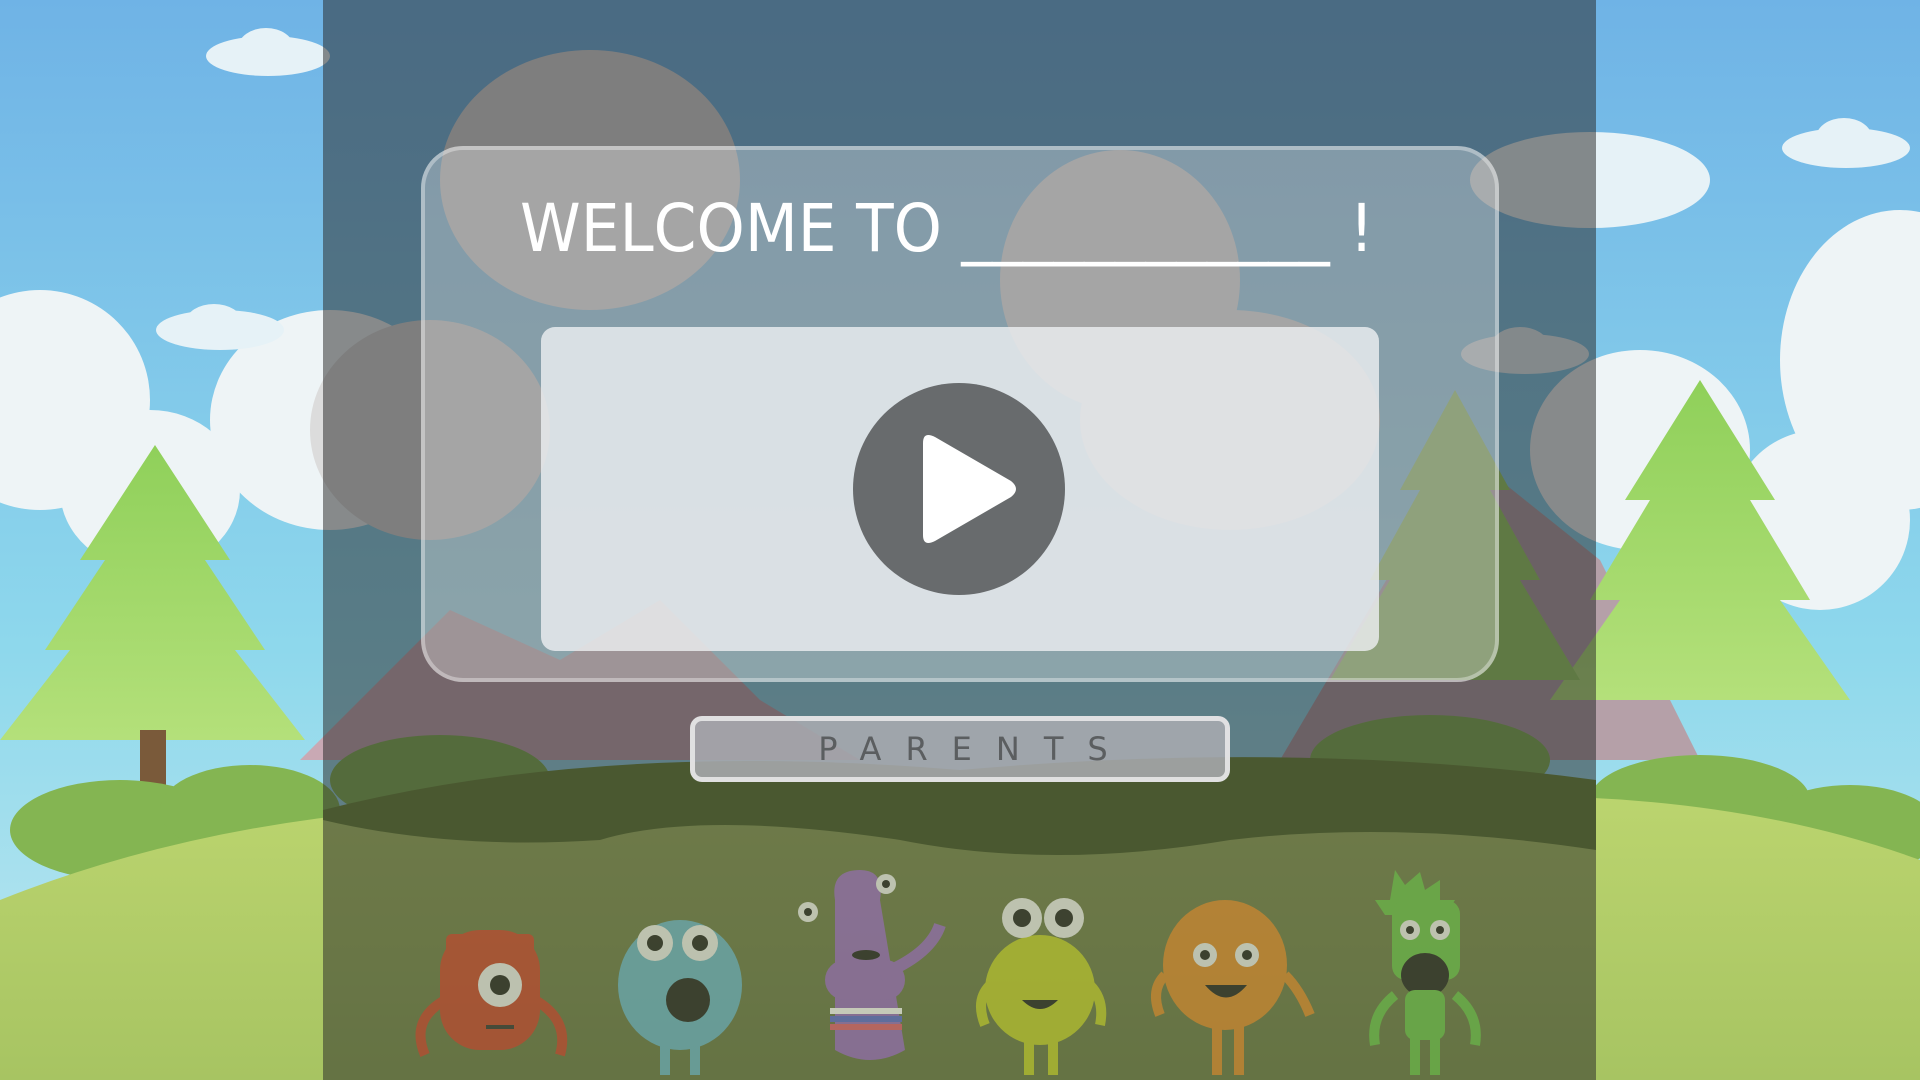  What do you see at coordinates (1233, 987) in the screenshot?
I see `orange-monster` at bounding box center [1233, 987].